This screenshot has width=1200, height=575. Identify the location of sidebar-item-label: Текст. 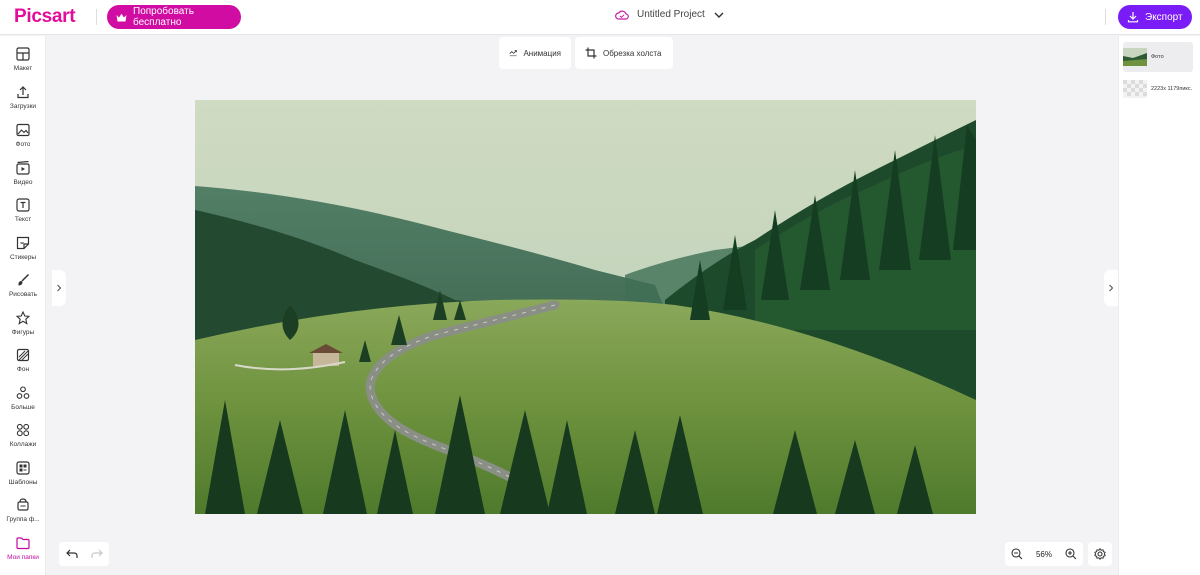
(23, 219).